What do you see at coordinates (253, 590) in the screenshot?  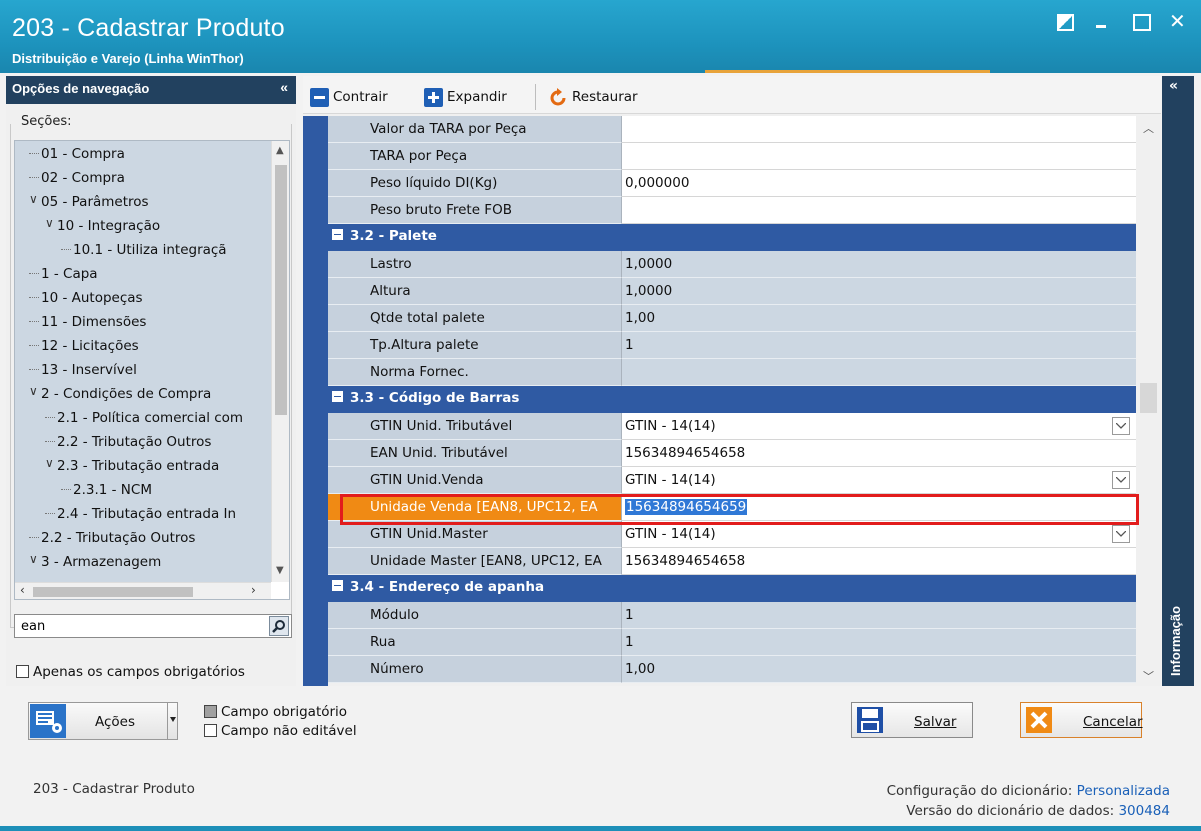 I see `scroll-right-icon: ›` at bounding box center [253, 590].